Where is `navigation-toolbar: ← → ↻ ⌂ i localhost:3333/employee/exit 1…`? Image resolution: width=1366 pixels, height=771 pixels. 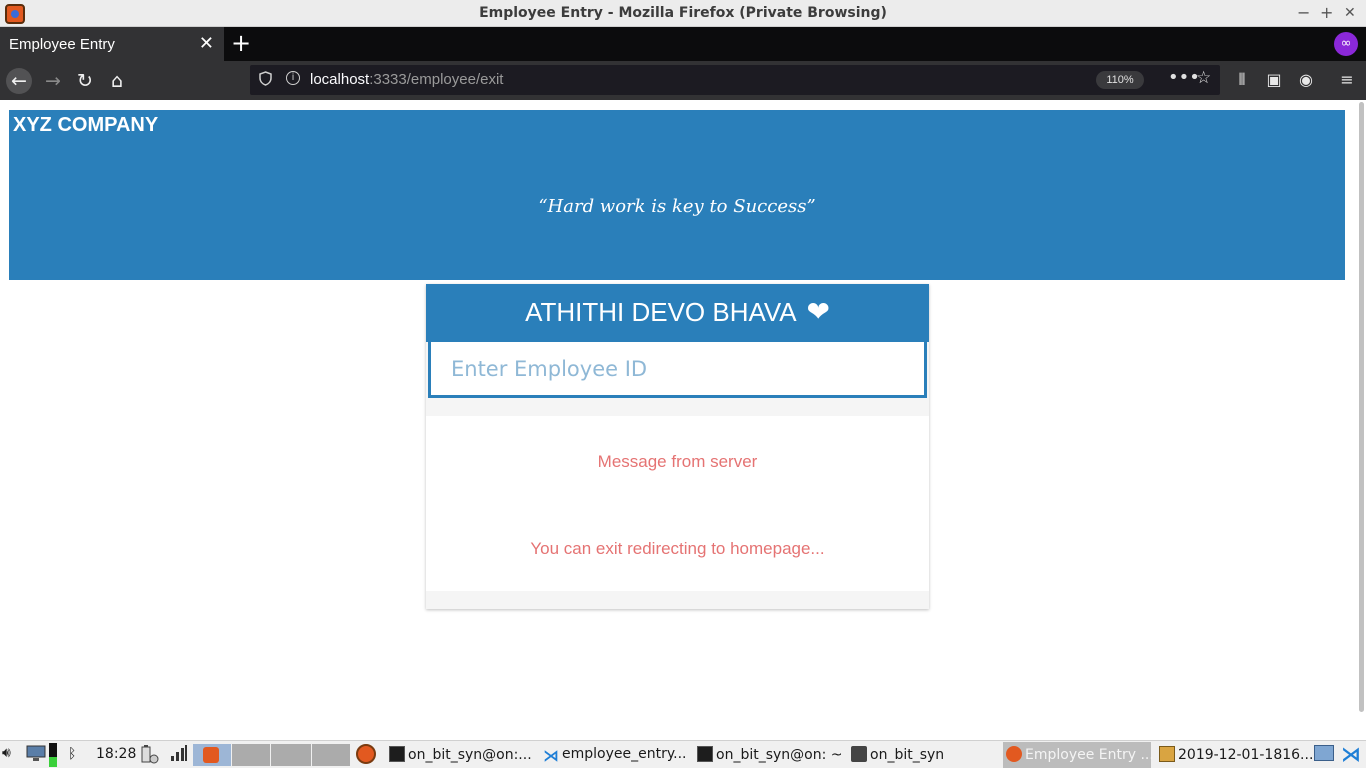 navigation-toolbar: ← → ↻ ⌂ i localhost:3333/employee/exit 1… is located at coordinates (683, 80).